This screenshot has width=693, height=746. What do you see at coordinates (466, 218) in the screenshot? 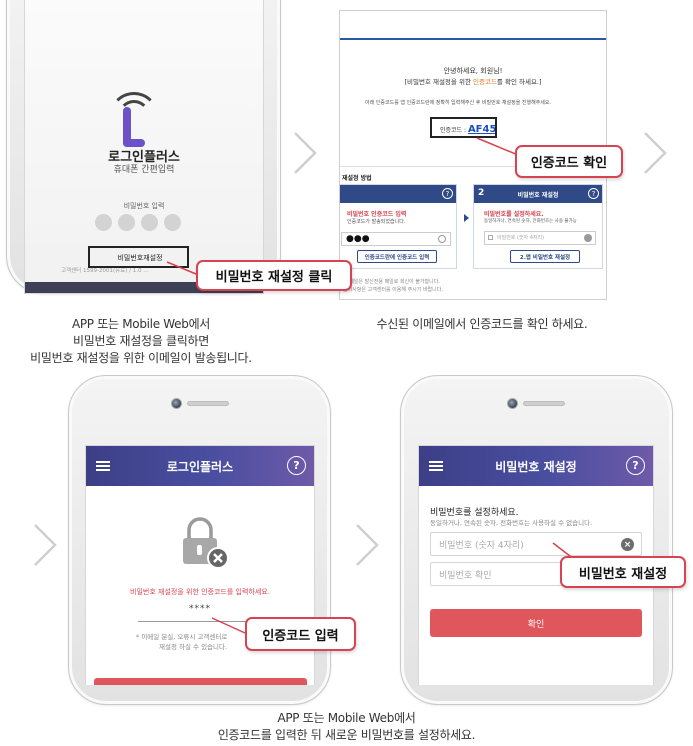
I see `next-arrow-icon` at bounding box center [466, 218].